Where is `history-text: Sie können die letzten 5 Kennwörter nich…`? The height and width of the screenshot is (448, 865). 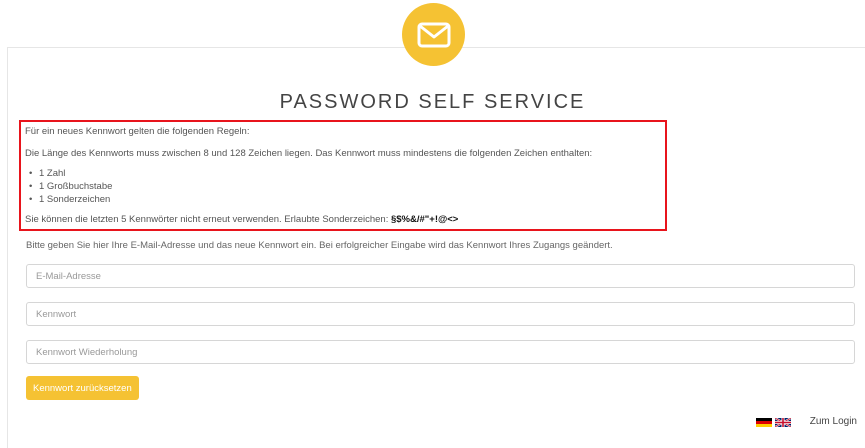
history-text: Sie können die letzten 5 Kennwörter nich… is located at coordinates (208, 219).